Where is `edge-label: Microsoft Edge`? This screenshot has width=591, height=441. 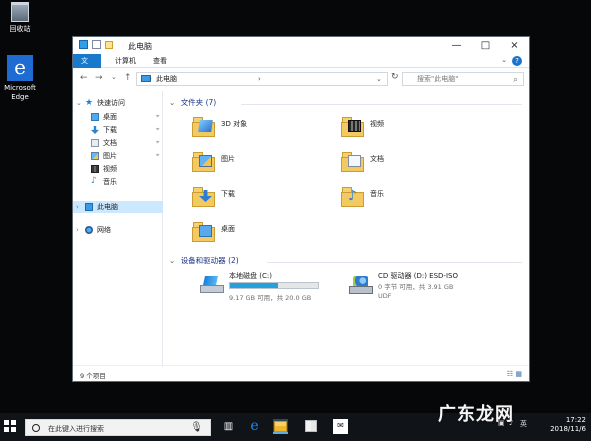
edge-label: Microsoft Edge is located at coordinates (20, 92).